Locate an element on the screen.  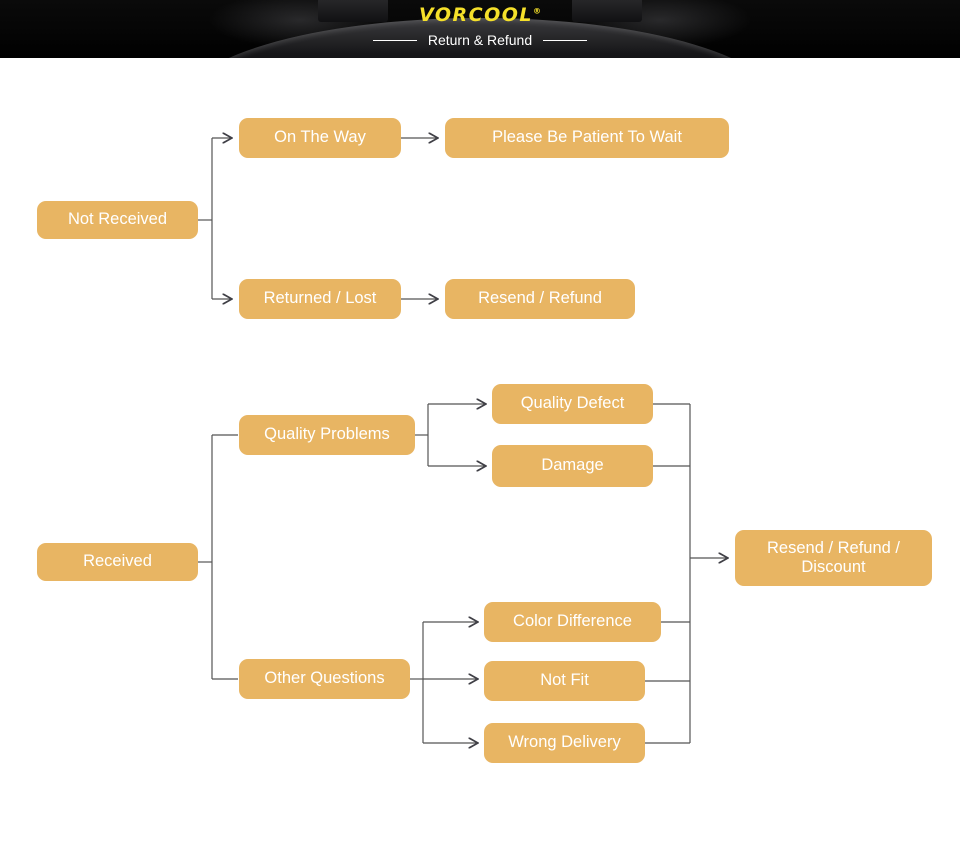
node-on-the-way: On The Way is located at coordinates (320, 138).